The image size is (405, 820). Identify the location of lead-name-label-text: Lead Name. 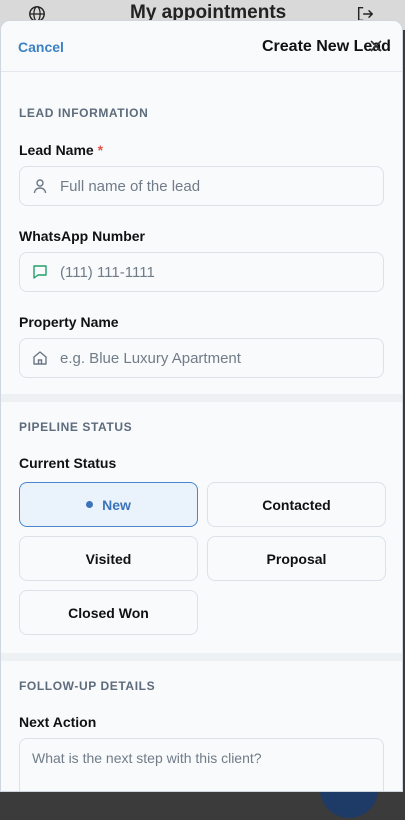
(56, 150).